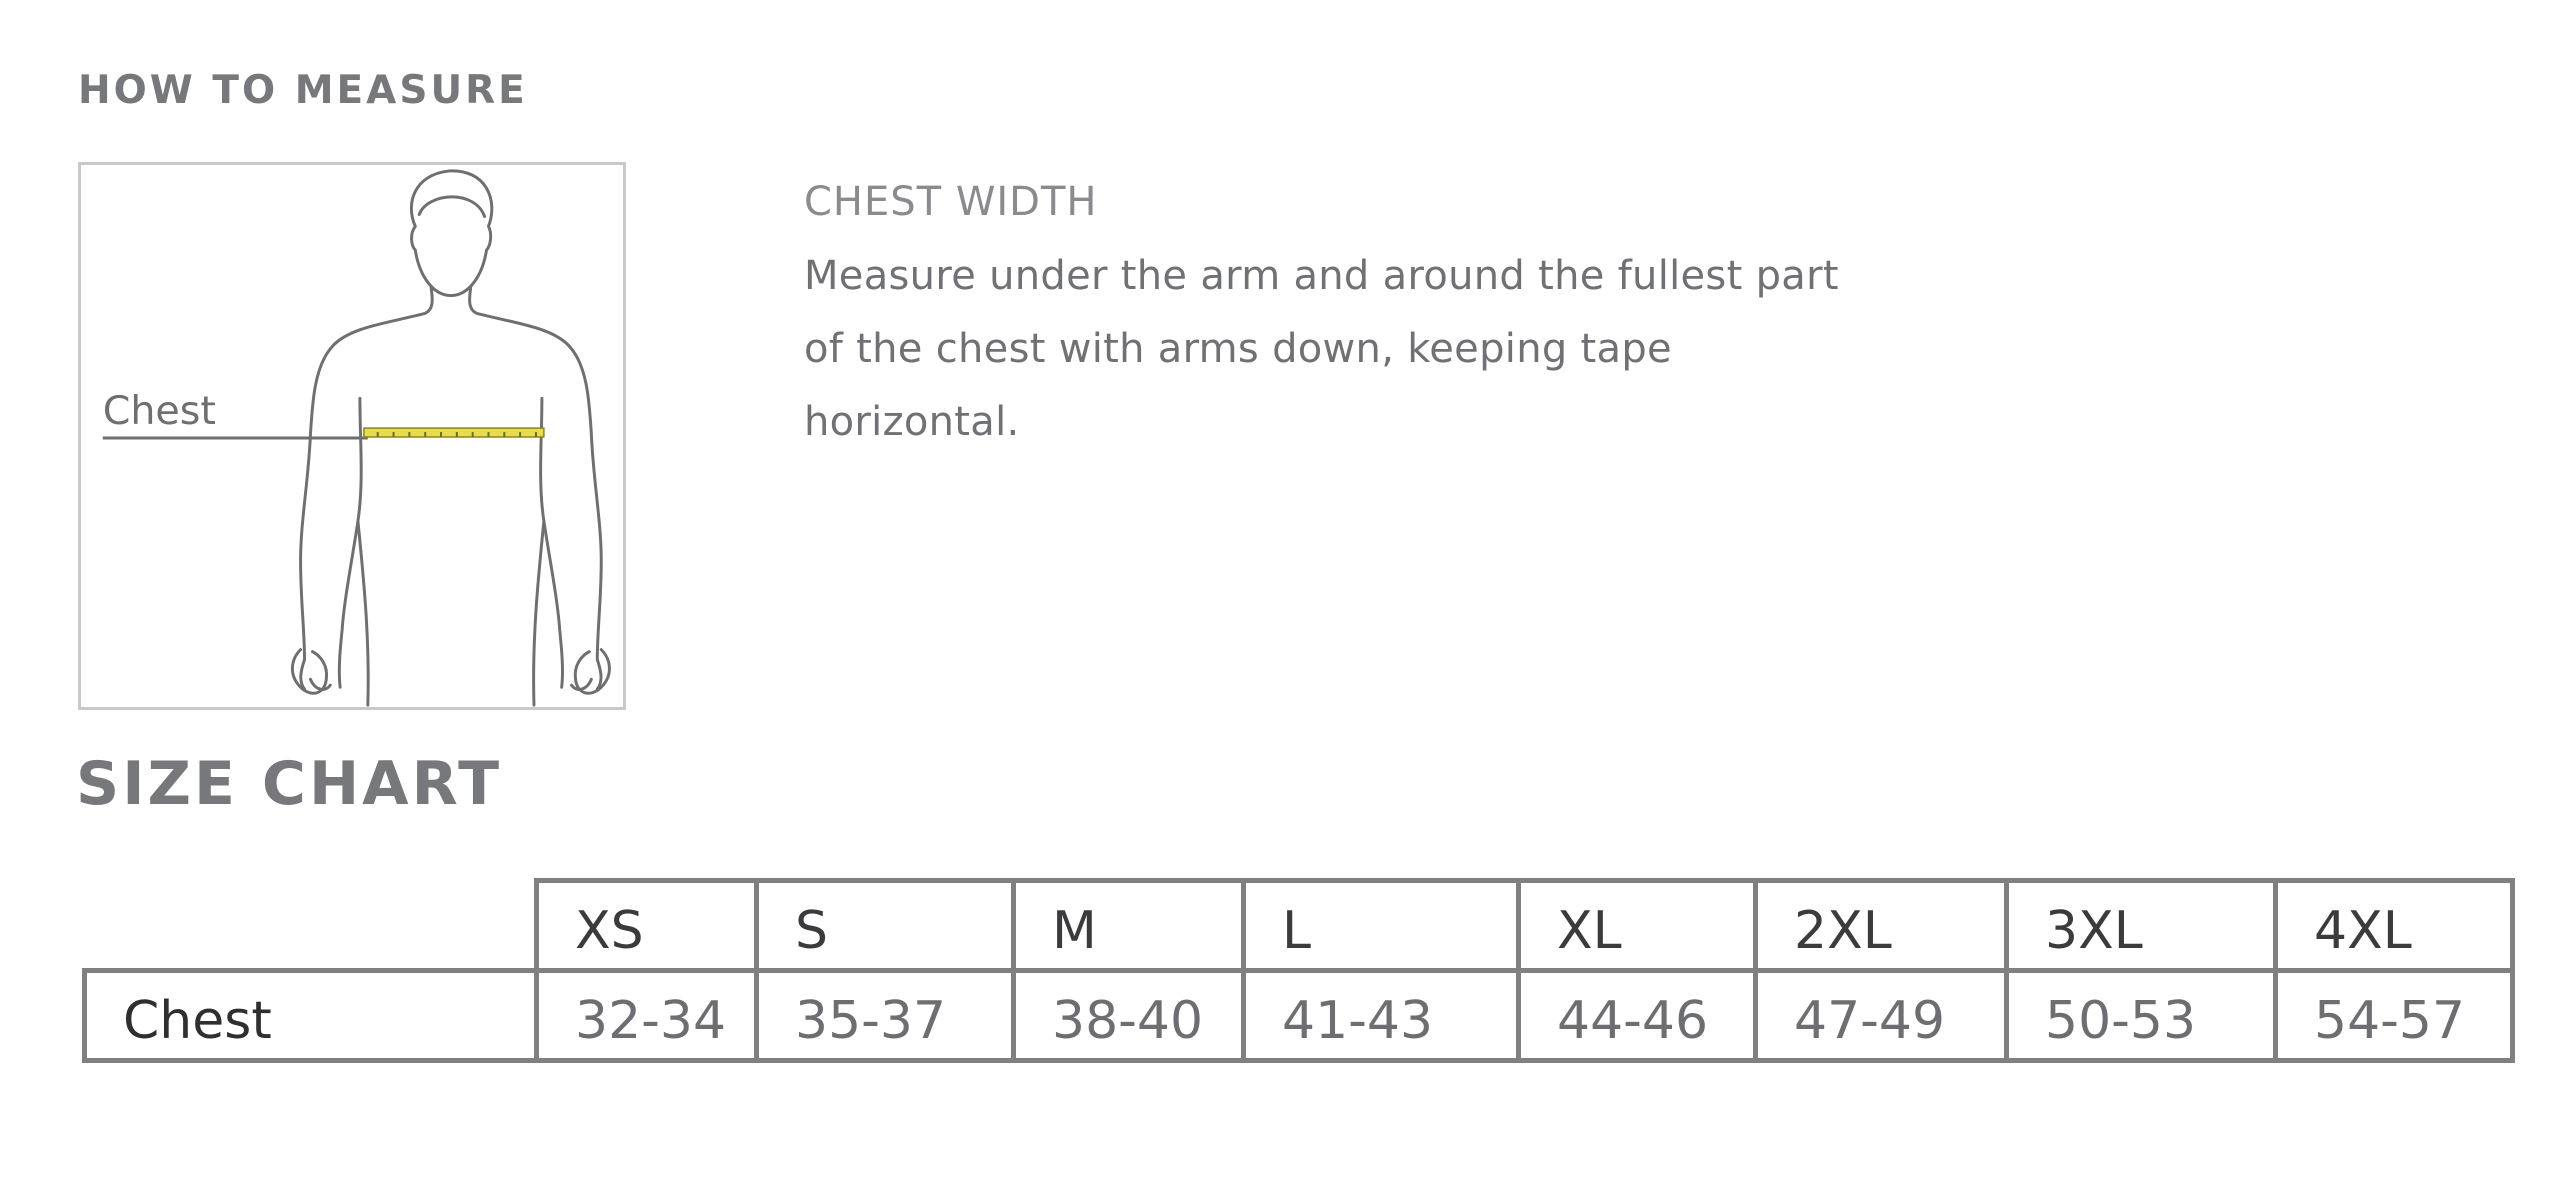 The image size is (2560, 1196). I want to click on size-header-l: L, so click(1381, 925).